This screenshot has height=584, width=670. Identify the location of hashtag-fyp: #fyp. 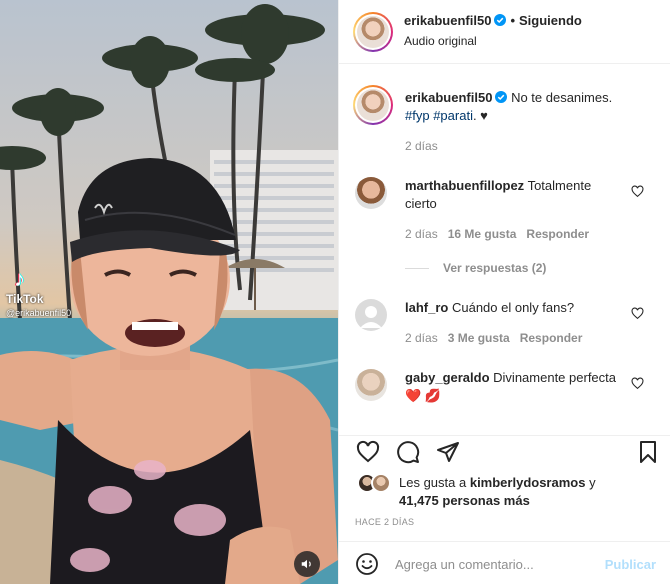
(417, 115).